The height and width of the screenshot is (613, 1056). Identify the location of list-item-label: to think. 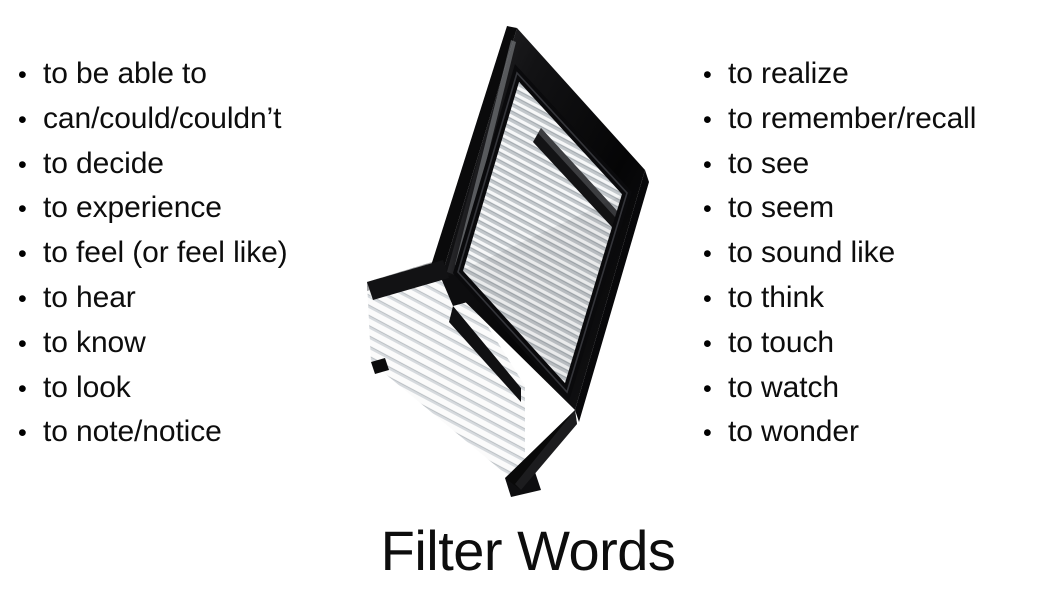
(776, 297).